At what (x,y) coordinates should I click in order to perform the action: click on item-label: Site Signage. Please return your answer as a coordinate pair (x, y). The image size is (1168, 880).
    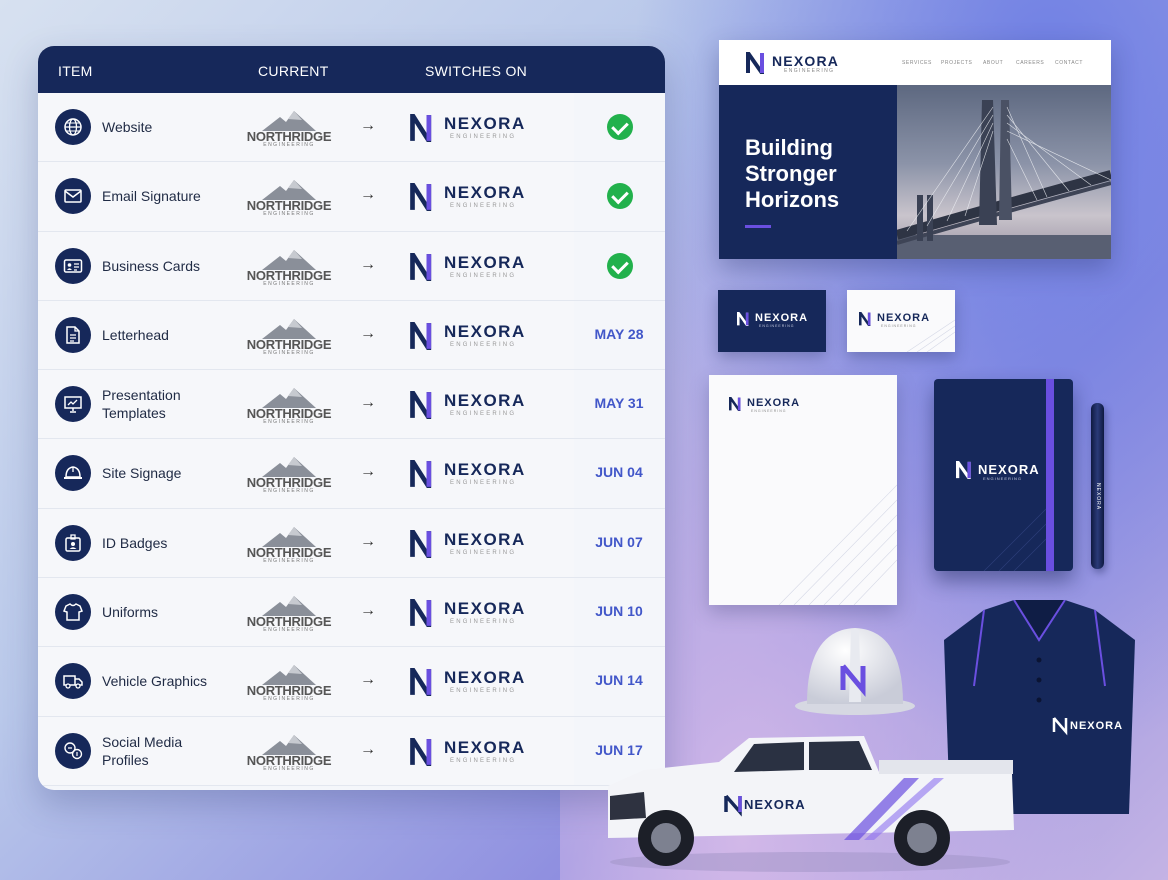
    Looking at the image, I should click on (142, 473).